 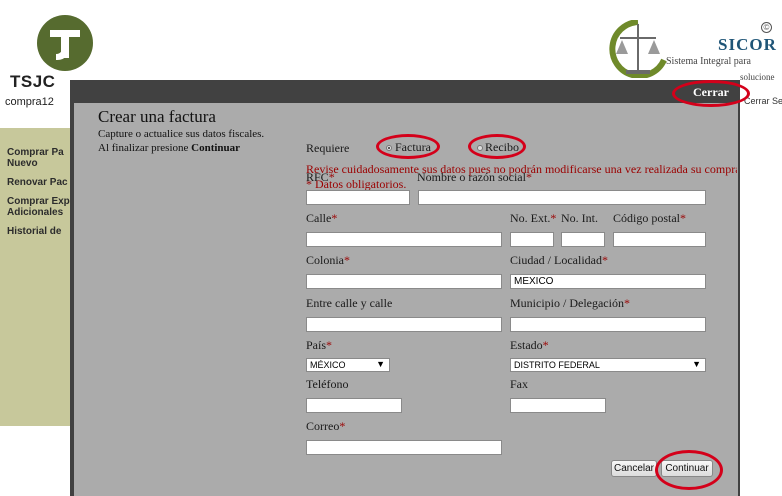 I want to click on int-no-label: No. Int., so click(x=579, y=218).